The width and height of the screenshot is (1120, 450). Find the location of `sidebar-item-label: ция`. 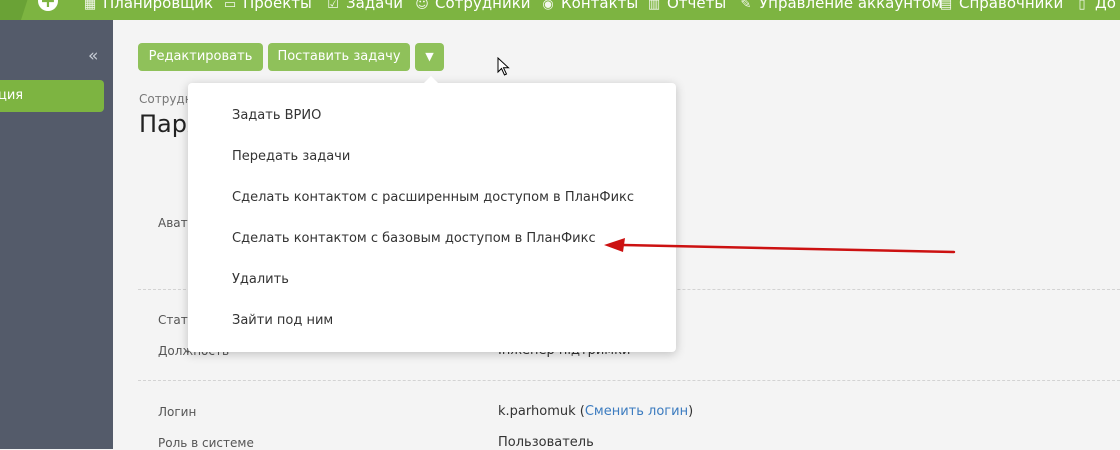

sidebar-item-label: ция is located at coordinates (12, 95).